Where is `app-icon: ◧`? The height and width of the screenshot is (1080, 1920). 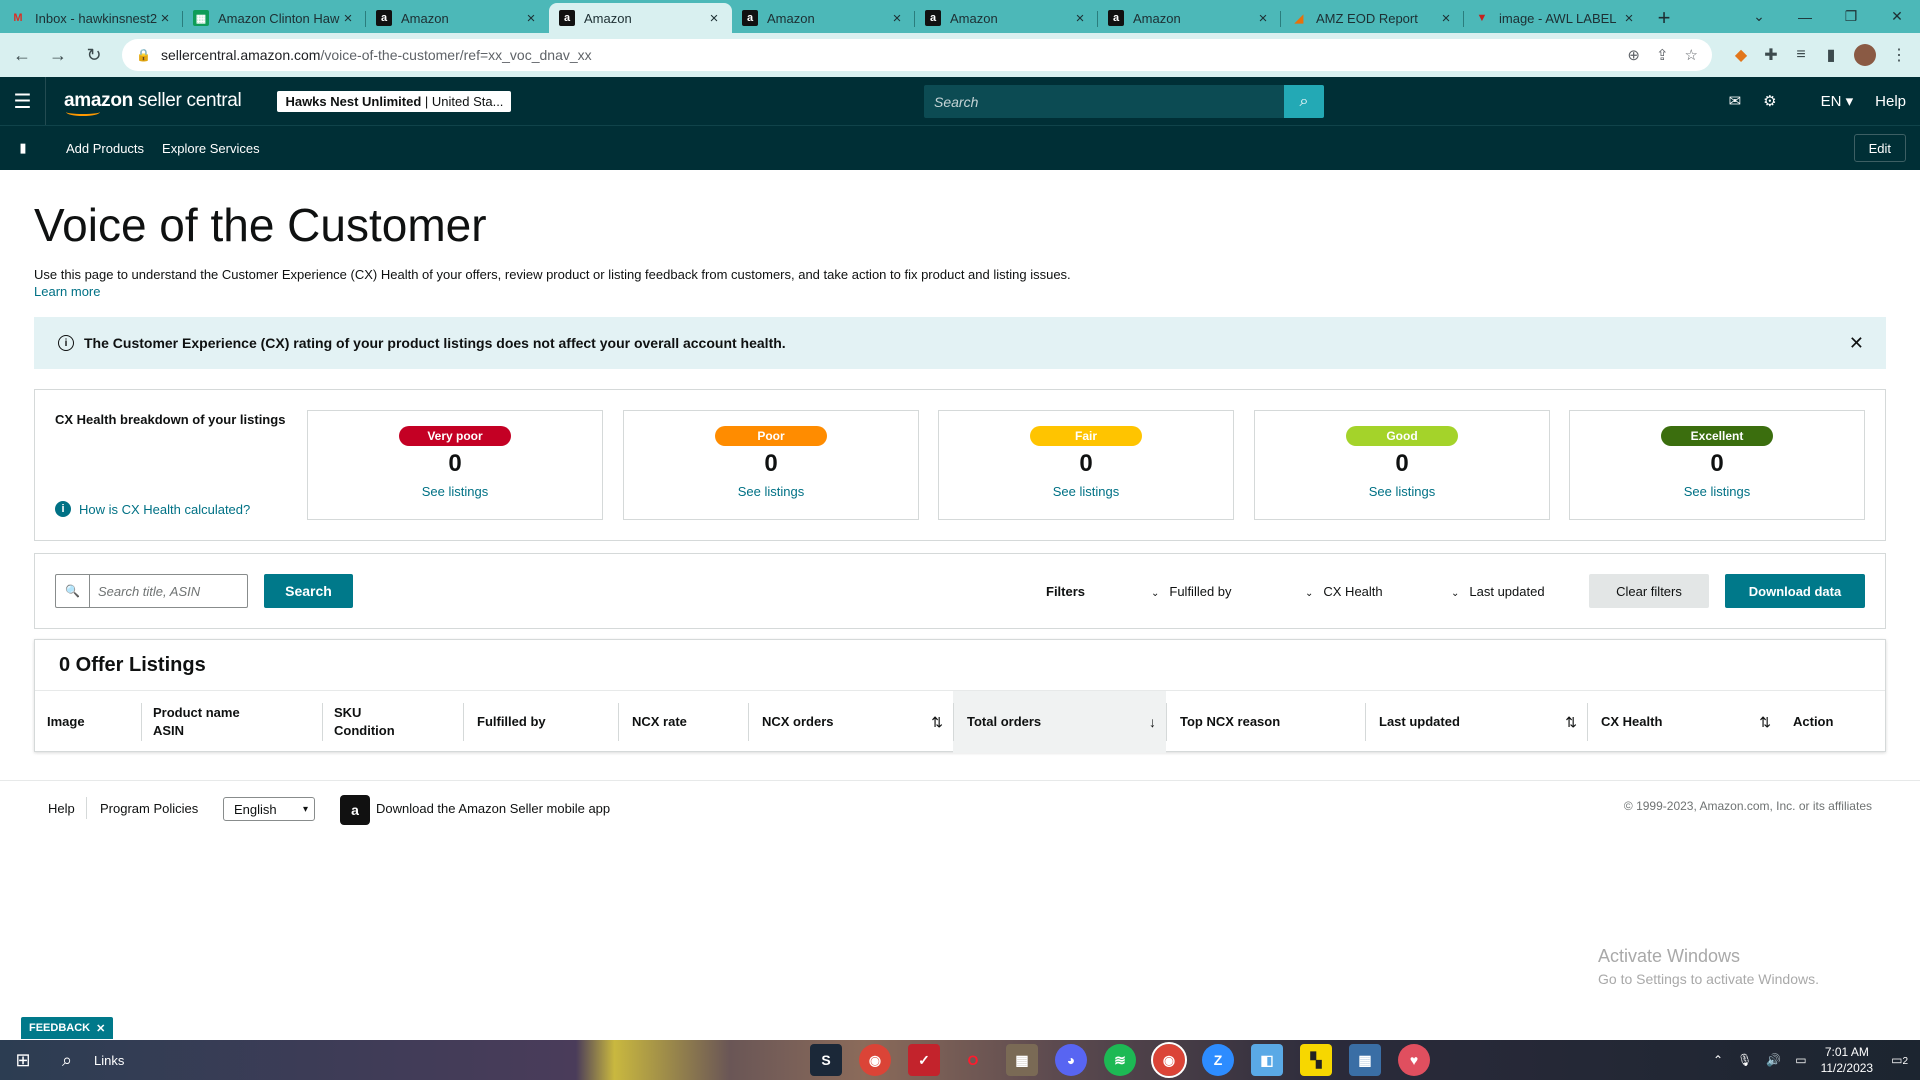 app-icon: ◧ is located at coordinates (1267, 1060).